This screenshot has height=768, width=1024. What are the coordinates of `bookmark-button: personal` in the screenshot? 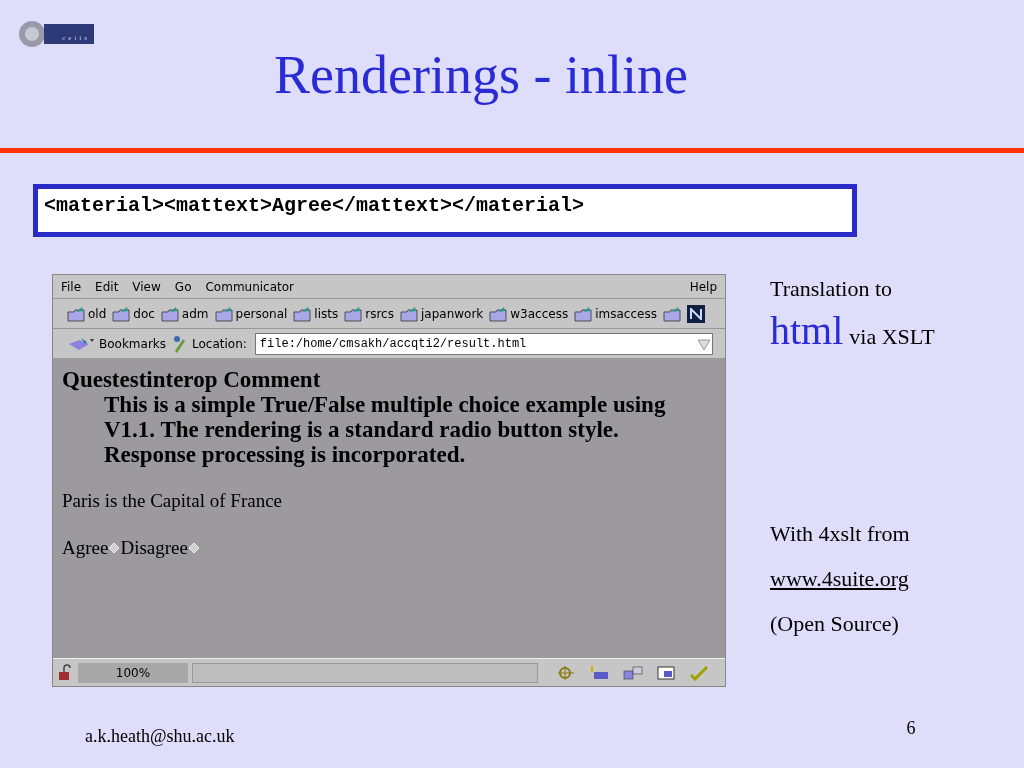 It's located at (251, 313).